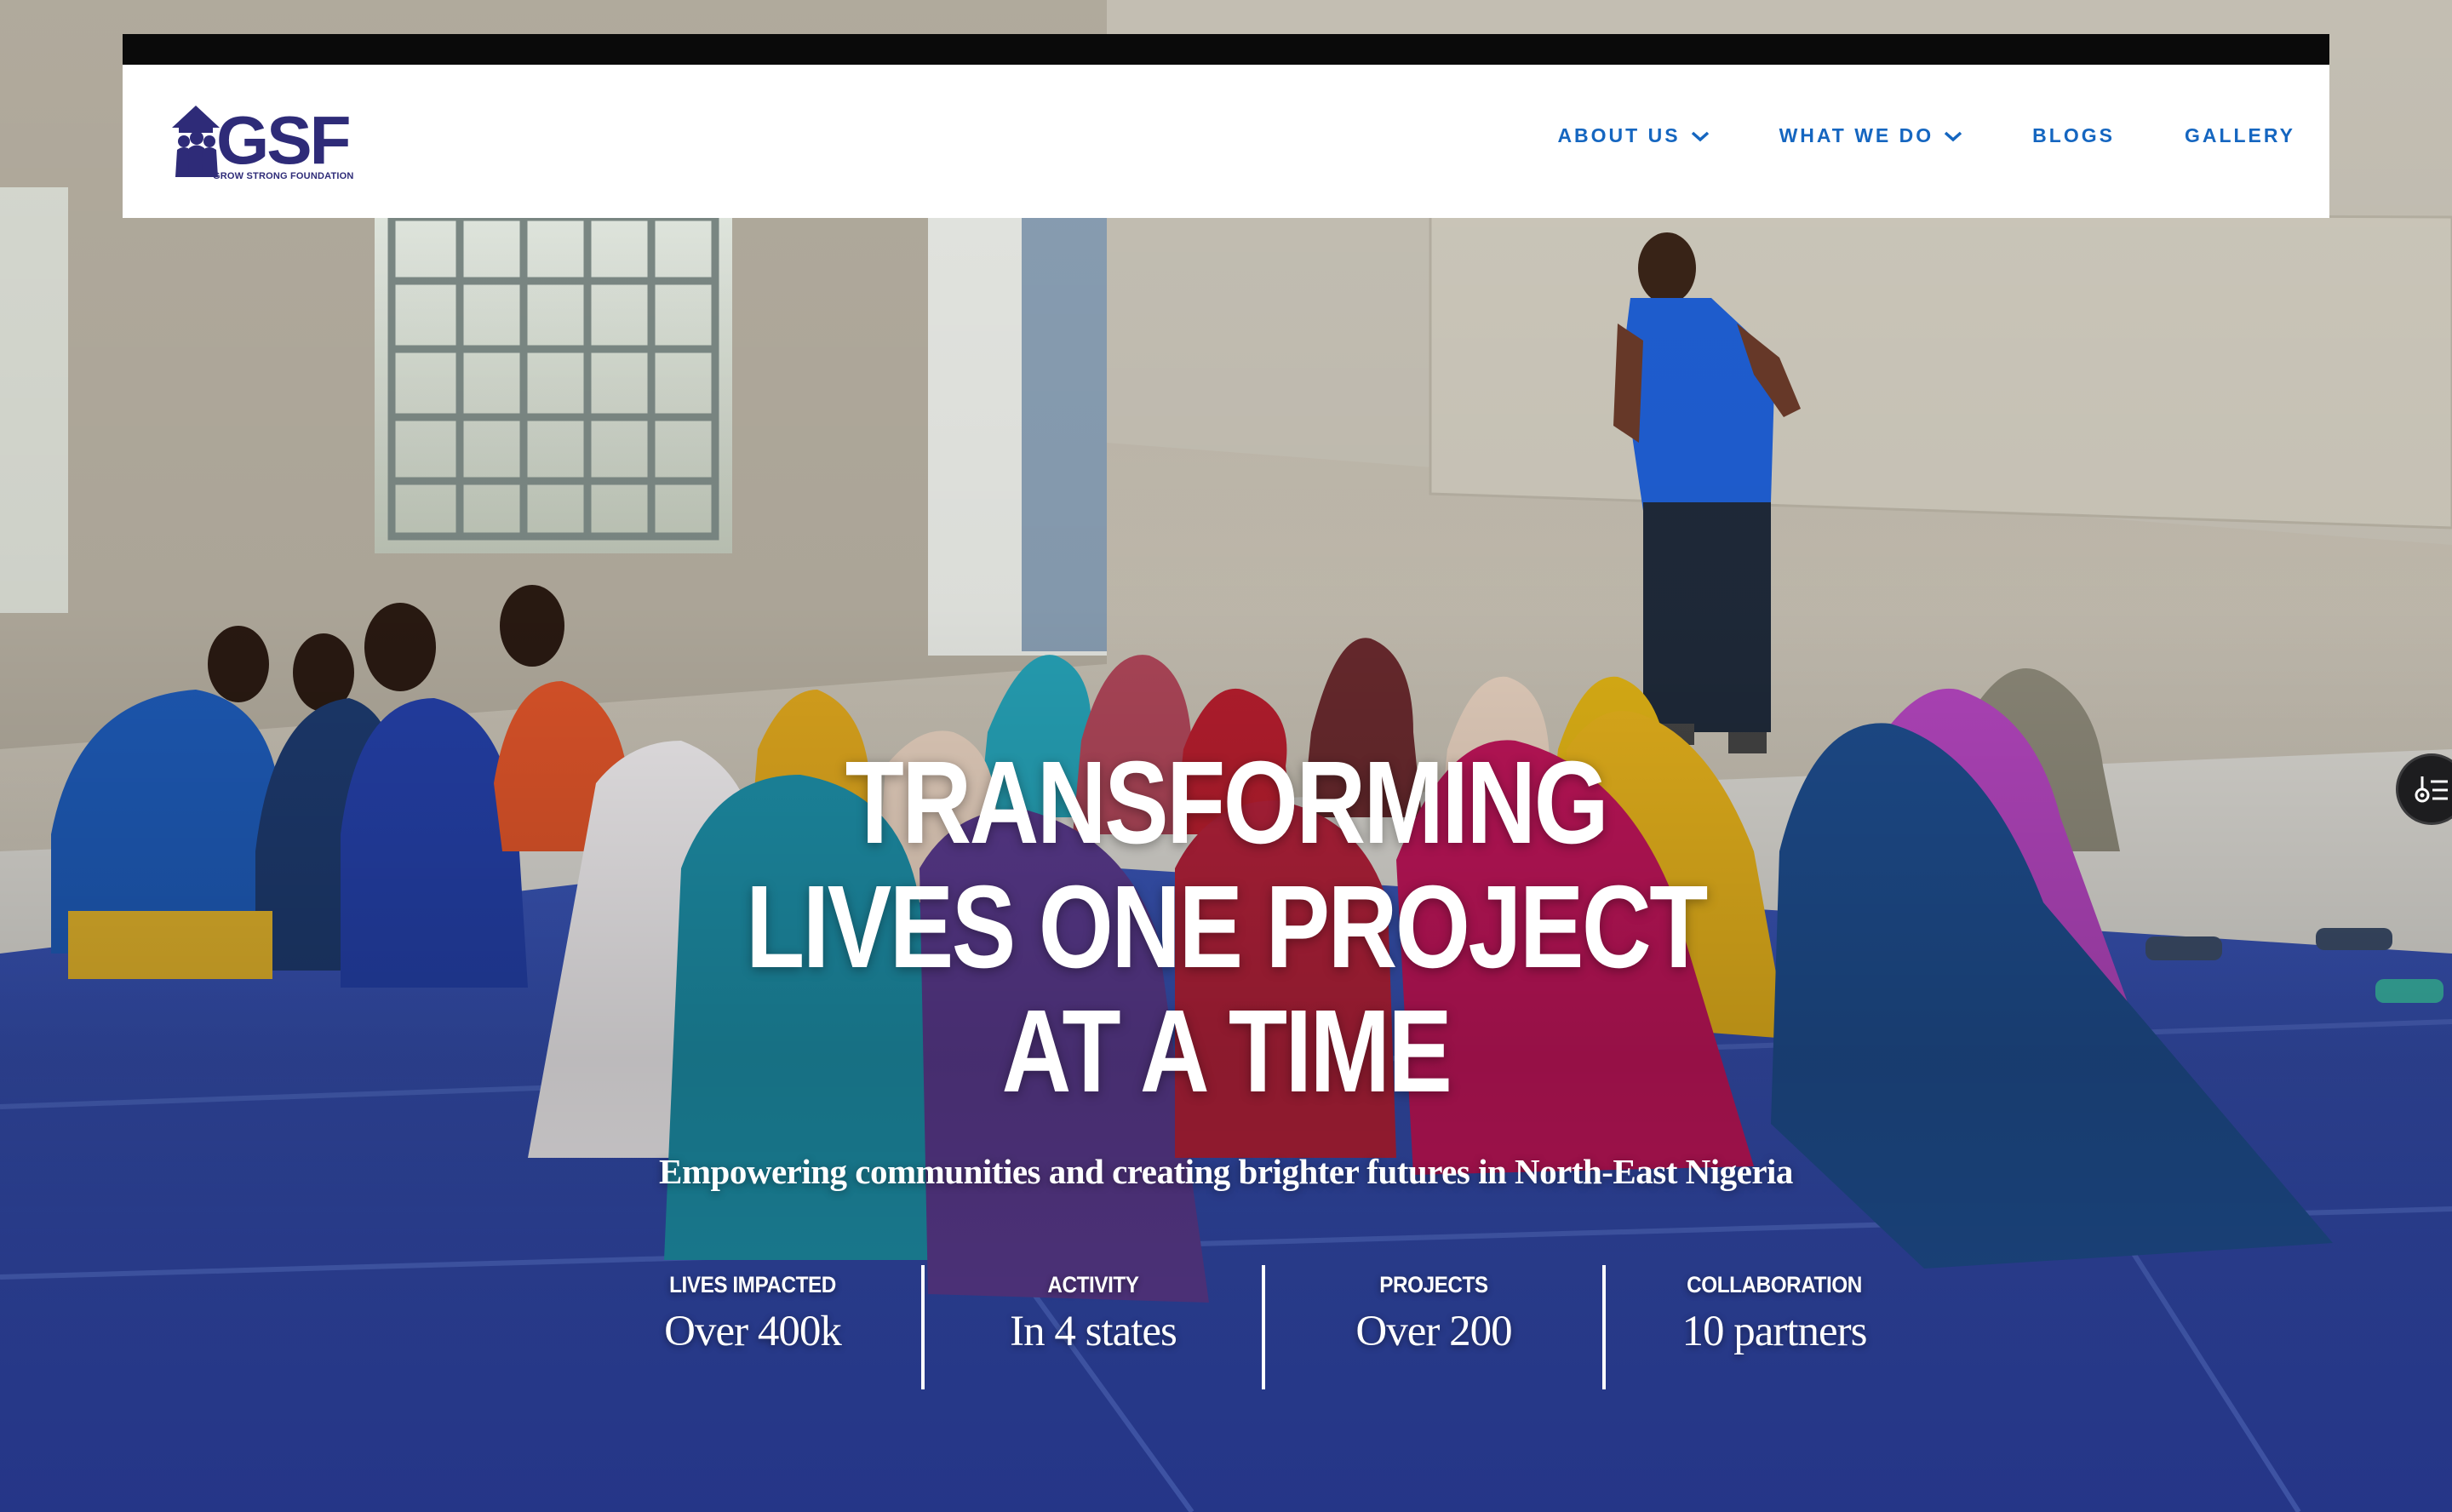  Describe the element at coordinates (1433, 1331) in the screenshot. I see `stat-value: Over 200` at that location.